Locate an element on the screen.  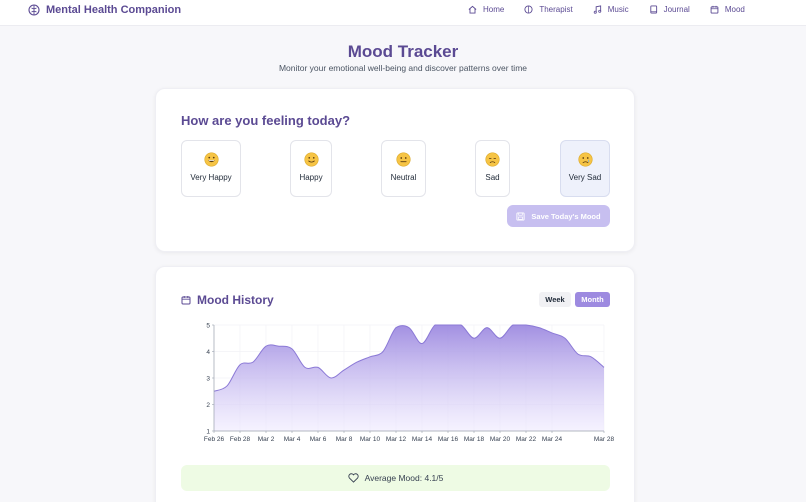
mood-question: How are you feeling today? is located at coordinates (266, 120).